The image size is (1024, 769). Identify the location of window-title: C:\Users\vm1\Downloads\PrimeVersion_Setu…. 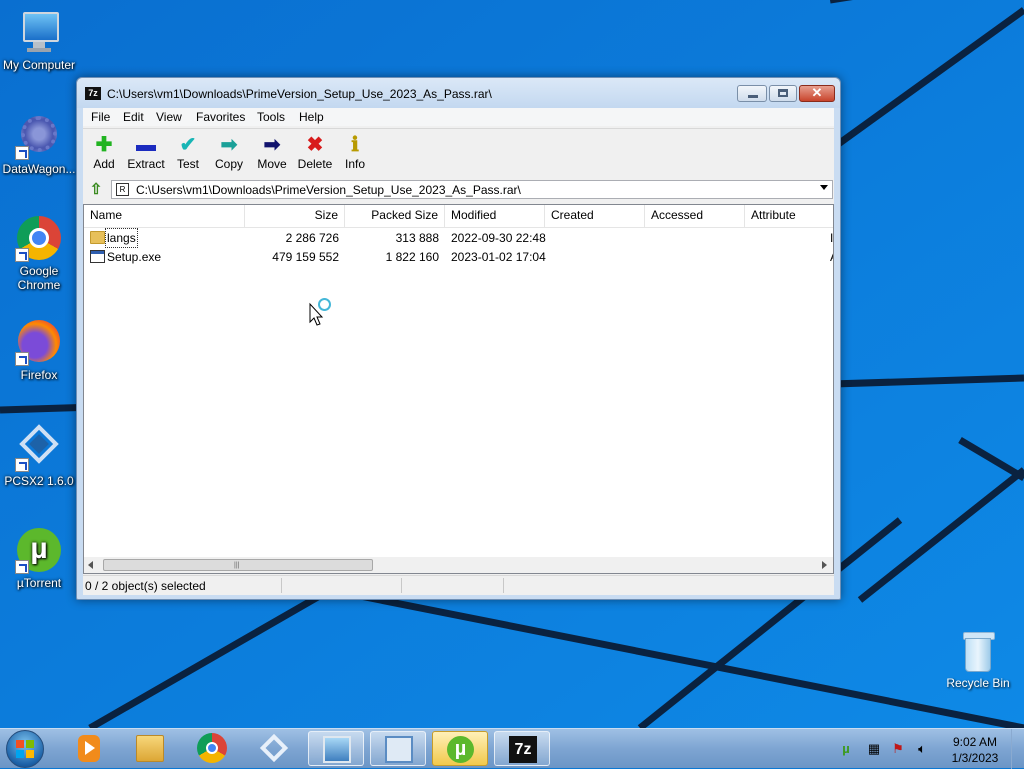
(299, 94).